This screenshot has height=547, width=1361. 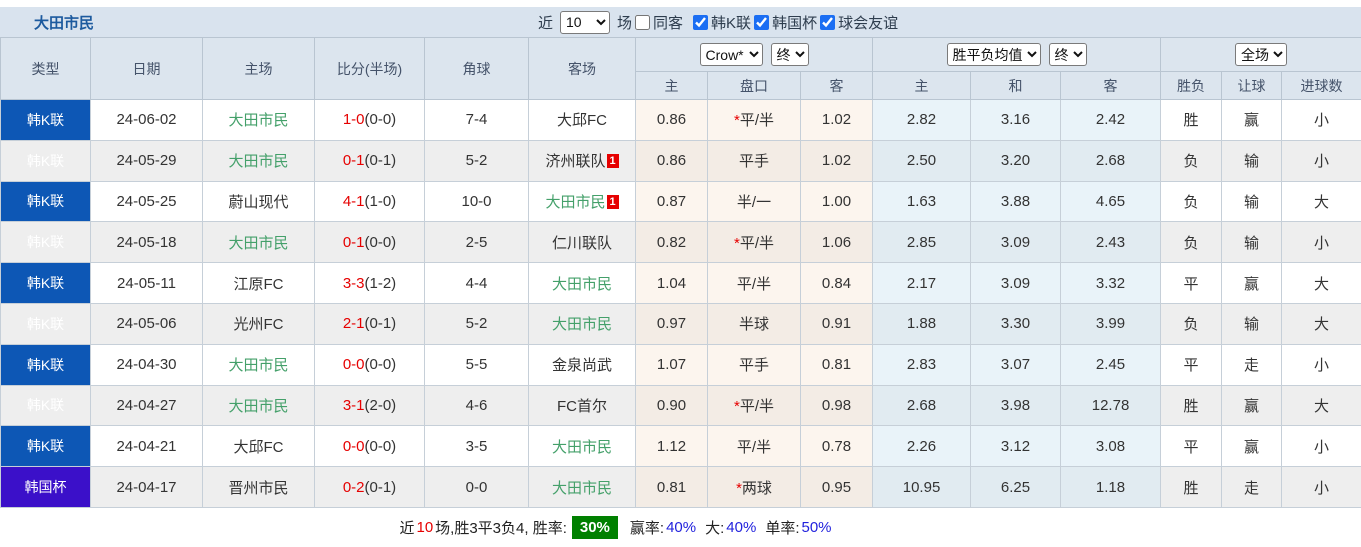 What do you see at coordinates (613, 202) in the screenshot?
I see `red-card-badge: 1` at bounding box center [613, 202].